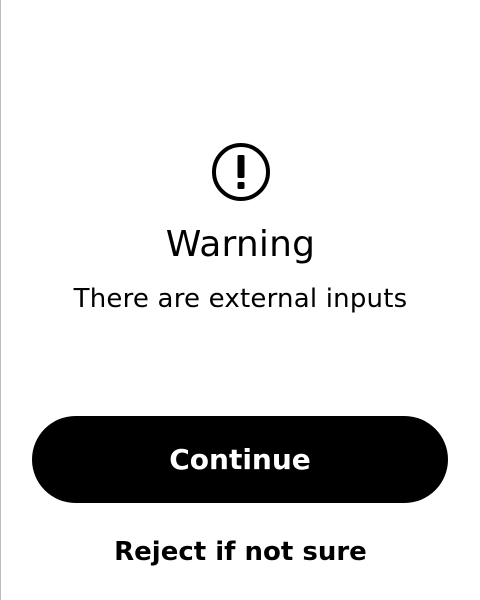 Image resolution: width=480 pixels, height=600 pixels. I want to click on reject-if-not-sure-button: Reject if not sure, so click(240, 552).